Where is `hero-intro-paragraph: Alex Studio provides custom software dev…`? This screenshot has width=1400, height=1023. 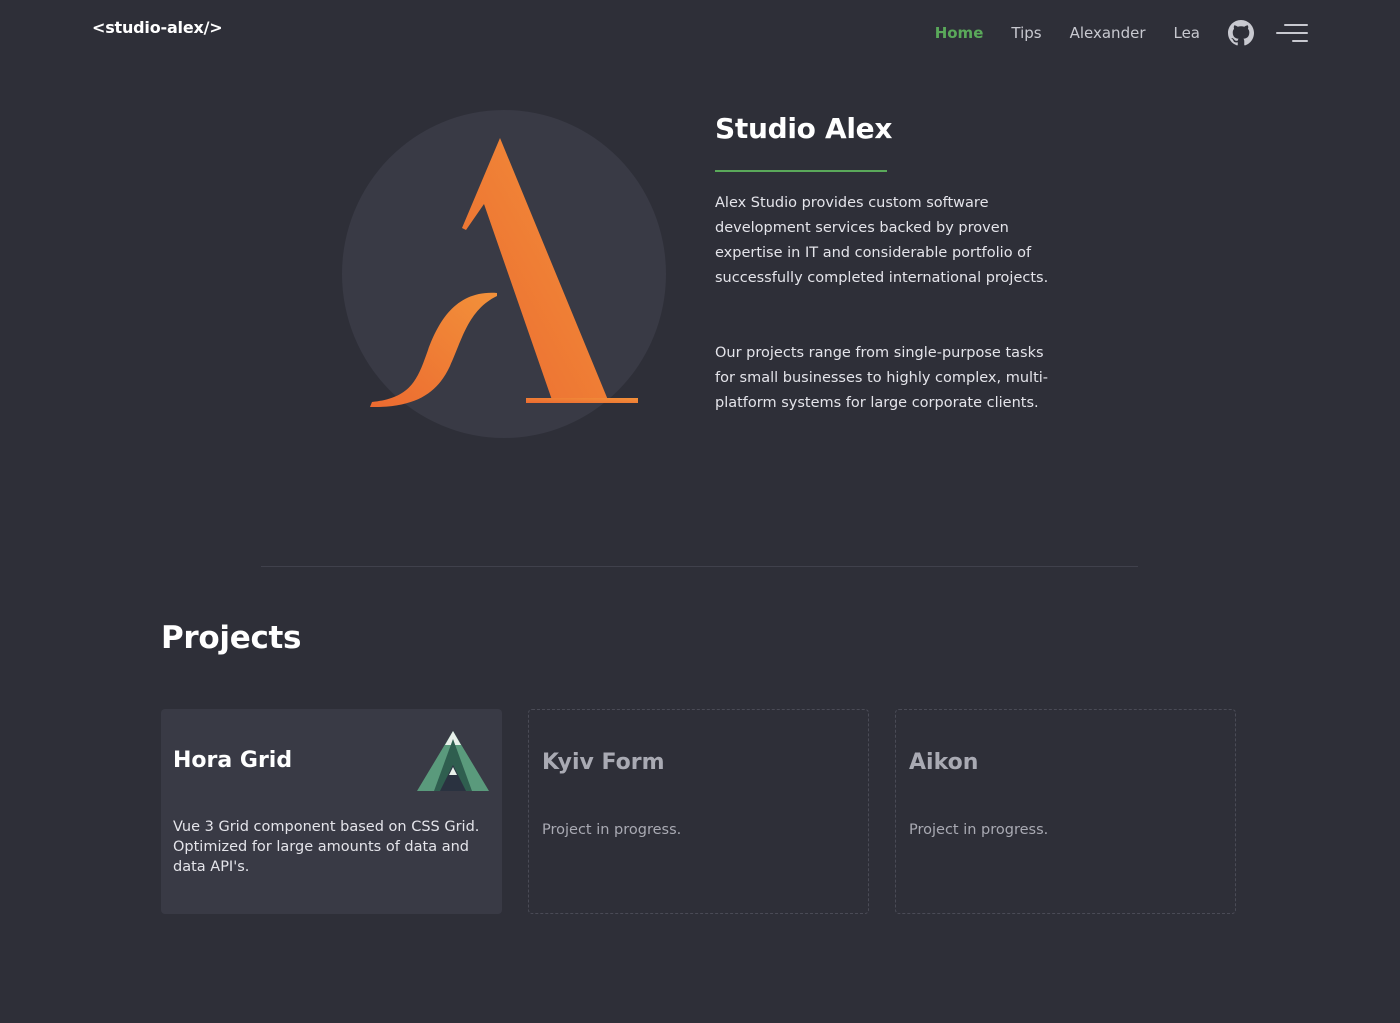 hero-intro-paragraph: Alex Studio provides custom software dev… is located at coordinates (882, 240).